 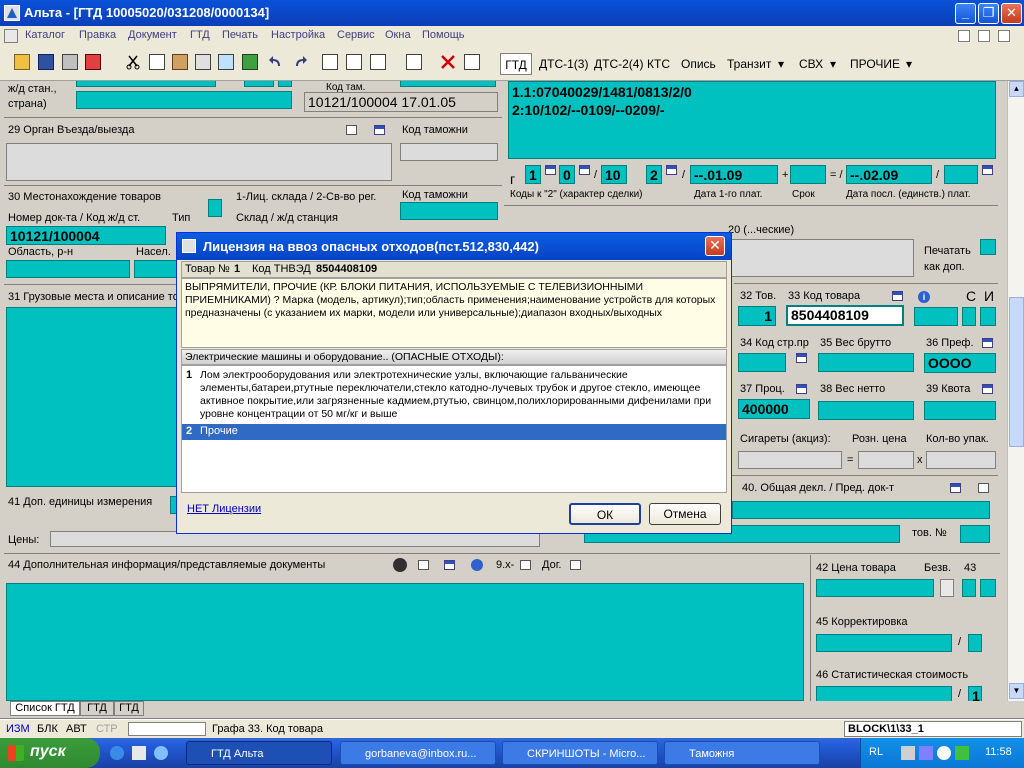 I want to click on sigarety-field, so click(x=790, y=460).